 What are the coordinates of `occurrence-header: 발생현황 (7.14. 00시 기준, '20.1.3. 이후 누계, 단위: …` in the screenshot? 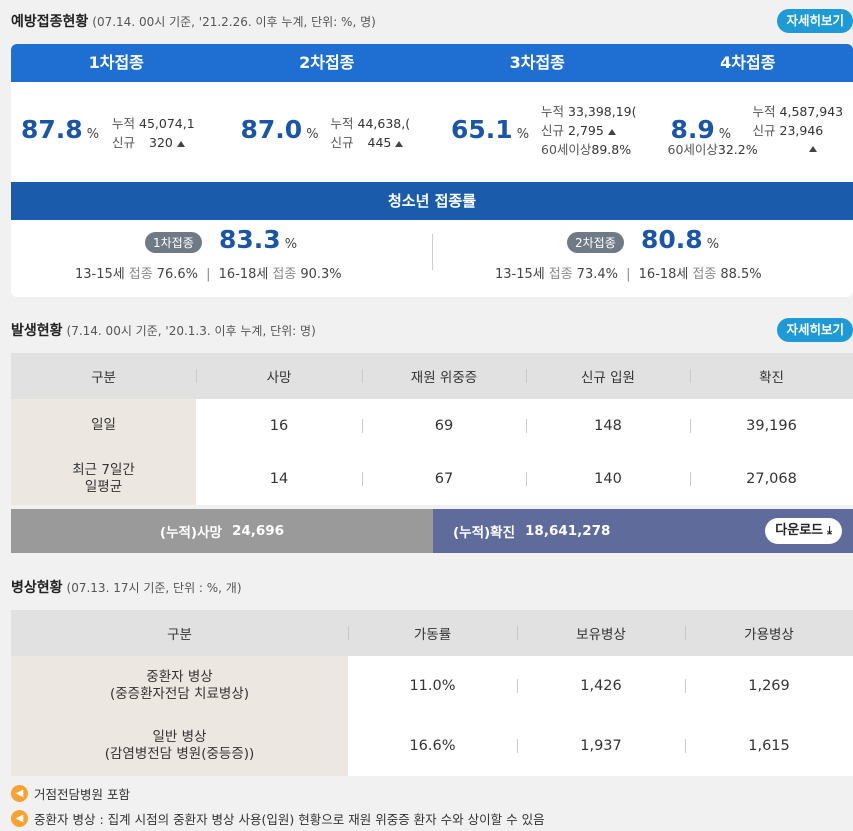 It's located at (432, 330).